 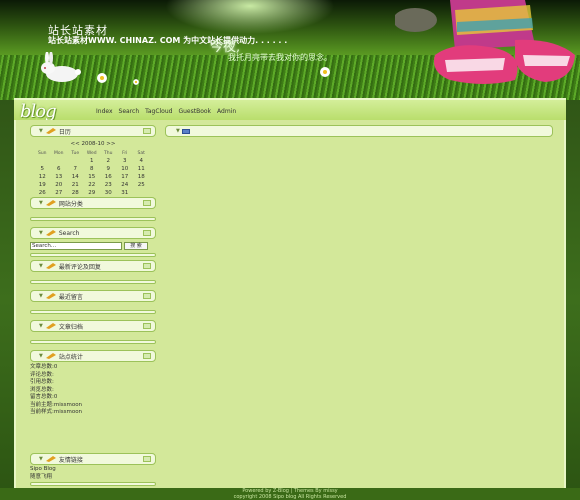 I want to click on calendar-day: 1, so click(x=92, y=161).